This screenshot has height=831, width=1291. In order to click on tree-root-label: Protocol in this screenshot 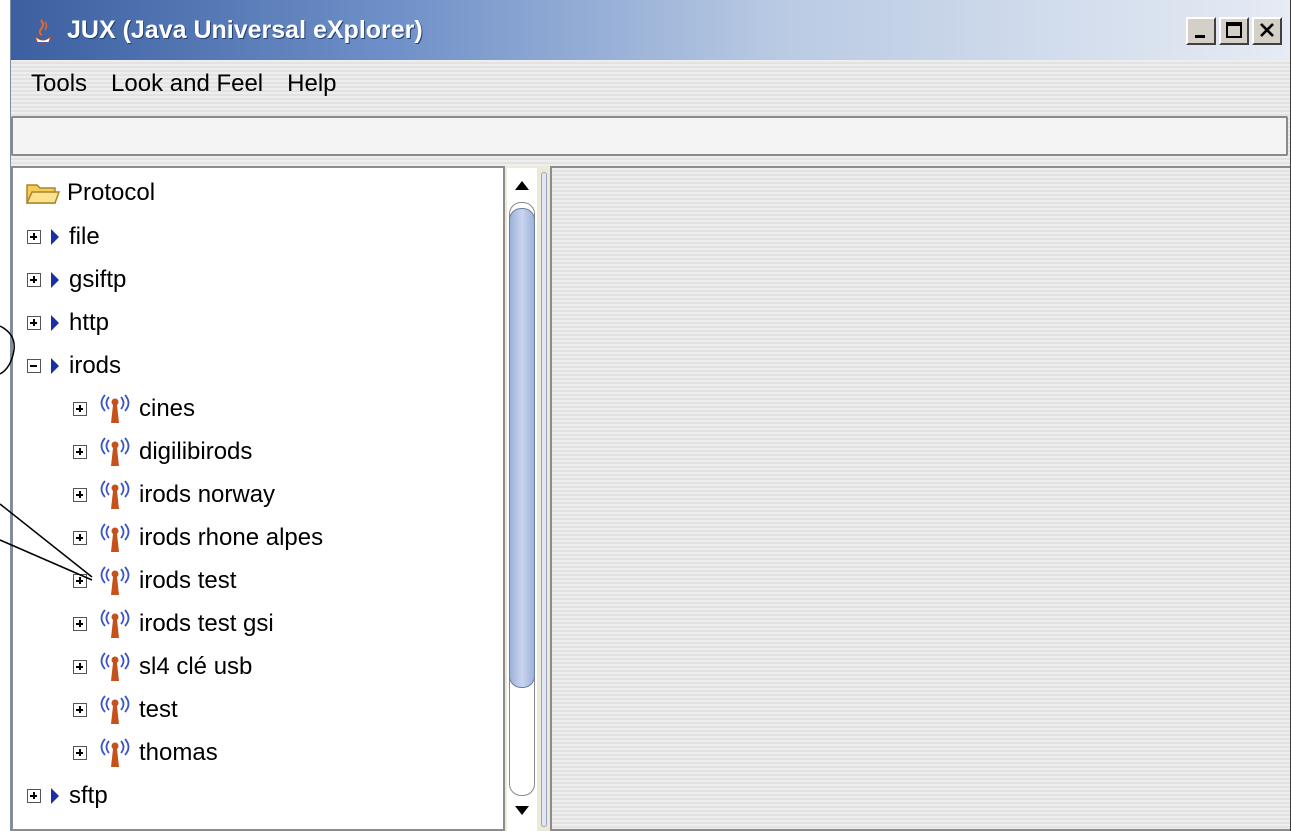, I will do `click(111, 192)`.